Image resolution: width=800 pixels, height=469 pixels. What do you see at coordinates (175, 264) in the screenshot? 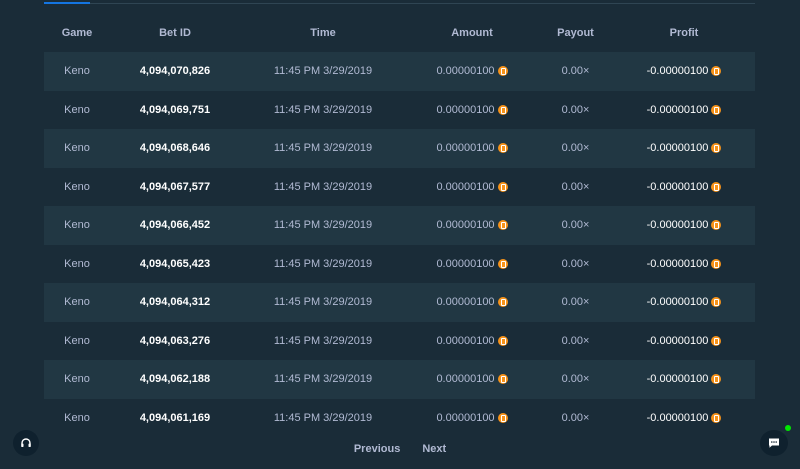
I see `bet-id-link: 4,094,065,423` at bounding box center [175, 264].